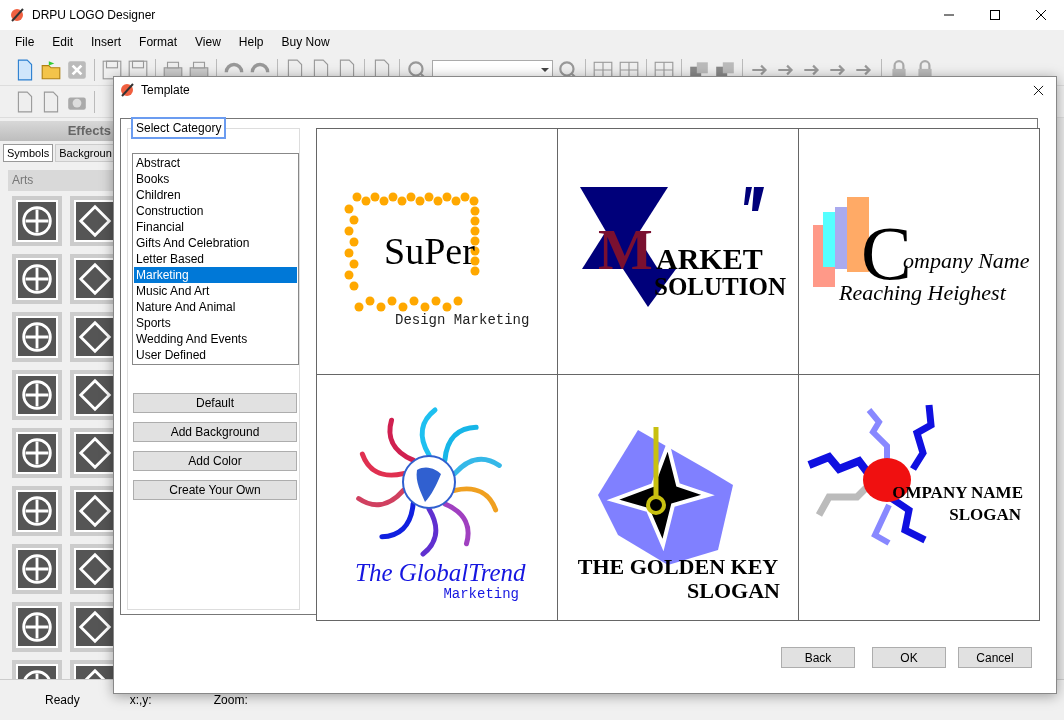 This screenshot has height=720, width=1064. What do you see at coordinates (215, 259) in the screenshot?
I see `category-item: Letter Based` at bounding box center [215, 259].